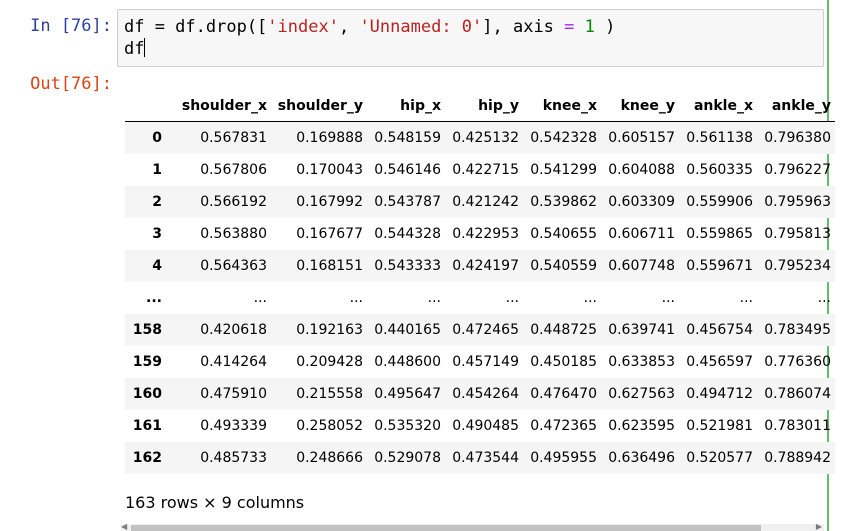 This screenshot has width=844, height=531. What do you see at coordinates (485, 330) in the screenshot?
I see `table-cell: 0.472465` at bounding box center [485, 330].